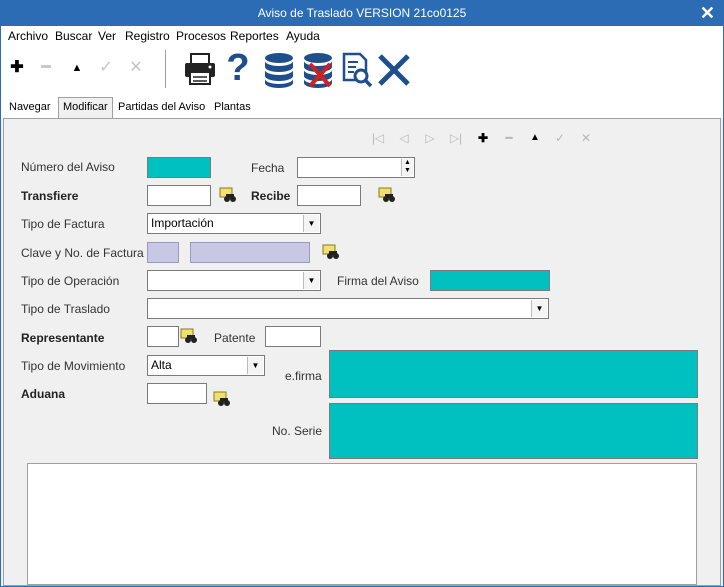 The width and height of the screenshot is (724, 587). Describe the element at coordinates (65, 309) in the screenshot. I see `tipo-traslado-label: Tipo de Traslado` at that location.